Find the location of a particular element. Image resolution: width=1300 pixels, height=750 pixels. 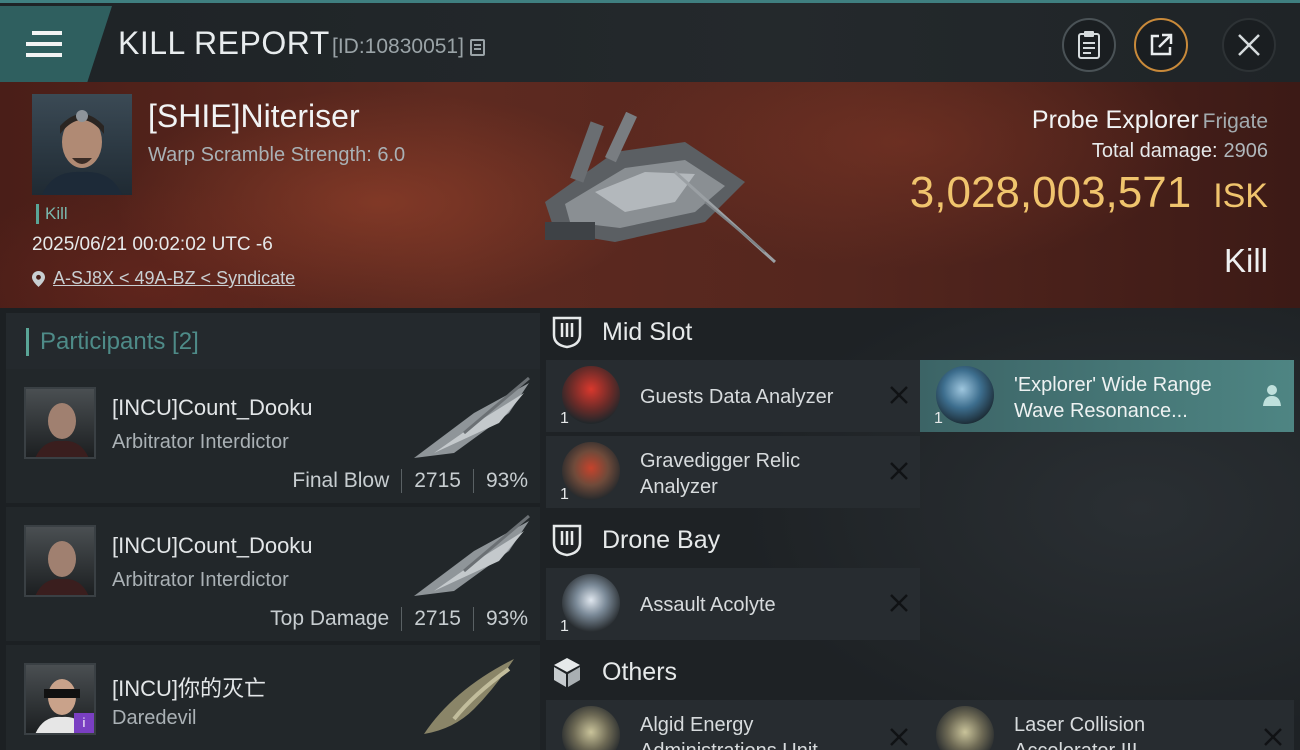

top-bar: KILL REPORT [ID:10830051] is located at coordinates (650, 41).